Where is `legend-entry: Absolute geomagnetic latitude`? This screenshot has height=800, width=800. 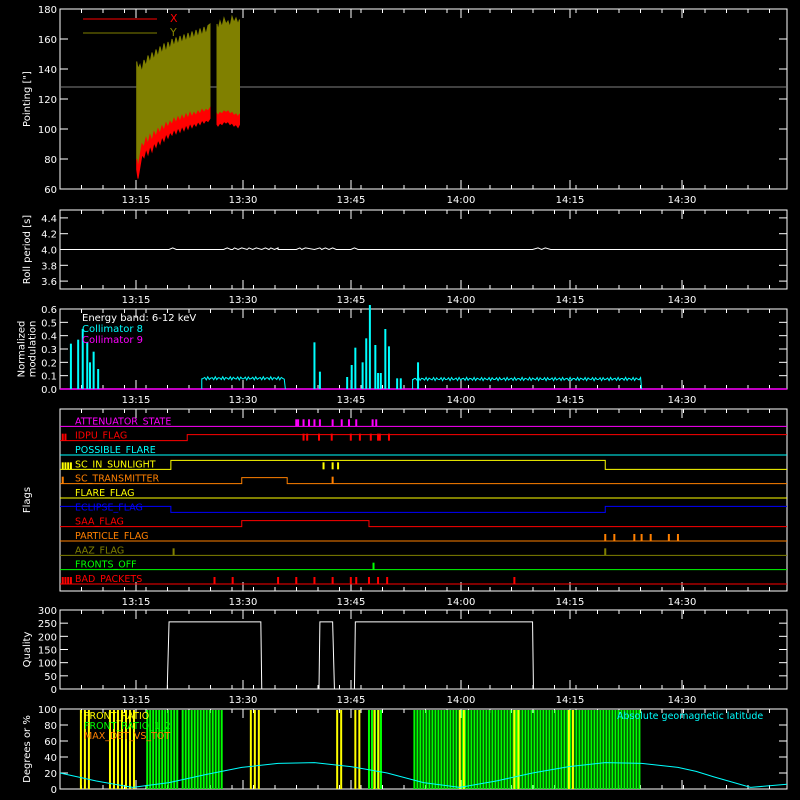 legend-entry: Absolute geomagnetic latitude is located at coordinates (690, 716).